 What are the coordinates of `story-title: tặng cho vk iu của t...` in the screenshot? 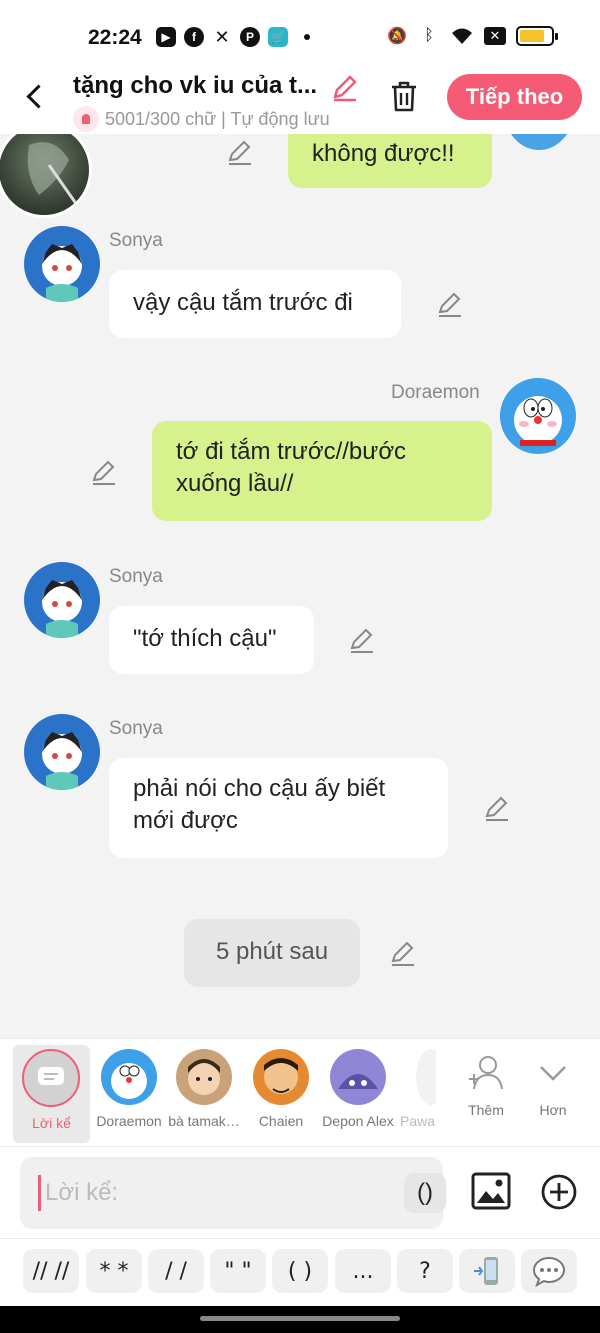 It's located at (200, 86).